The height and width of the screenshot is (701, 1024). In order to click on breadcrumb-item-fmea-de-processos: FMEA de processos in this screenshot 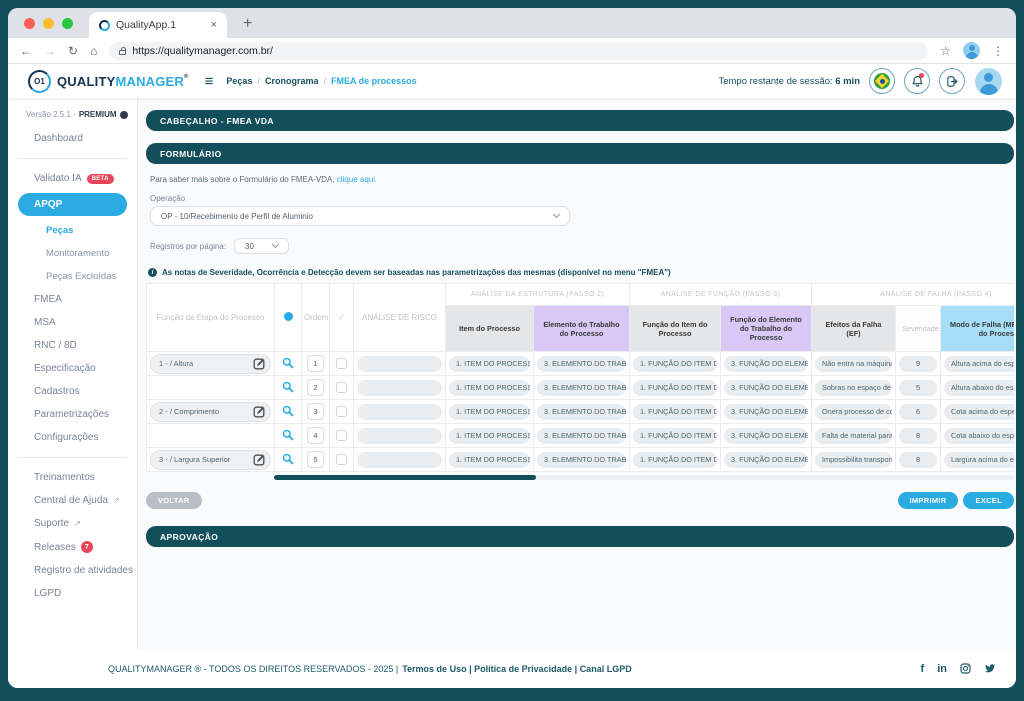, I will do `click(374, 81)`.